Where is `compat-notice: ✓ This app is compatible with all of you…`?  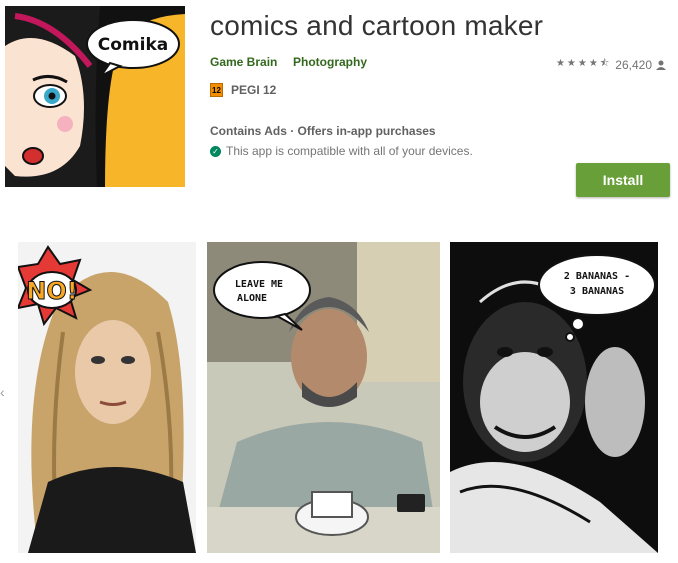 compat-notice: ✓ This app is compatible with all of you… is located at coordinates (341, 151).